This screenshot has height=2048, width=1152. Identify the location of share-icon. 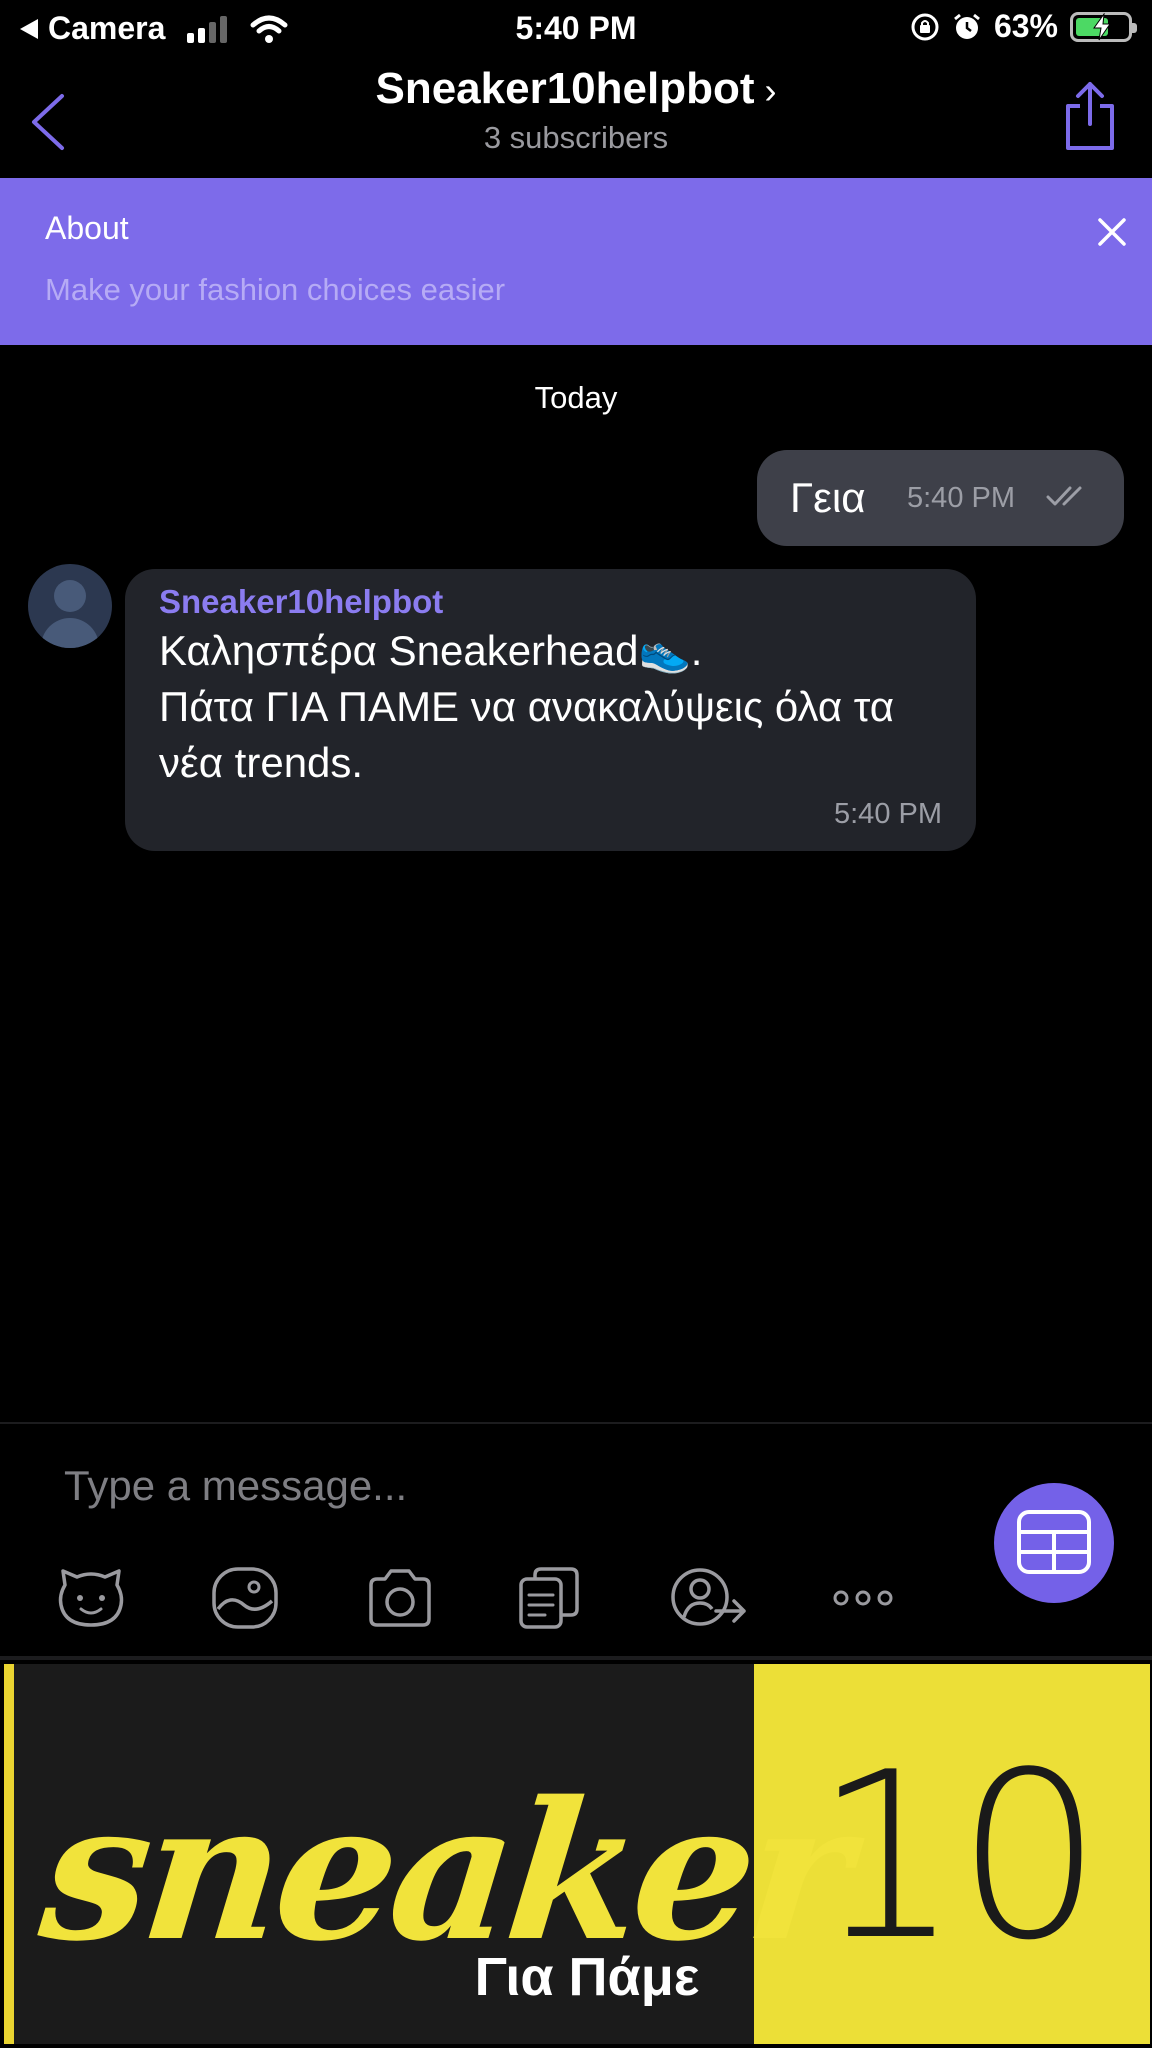
(1090, 116).